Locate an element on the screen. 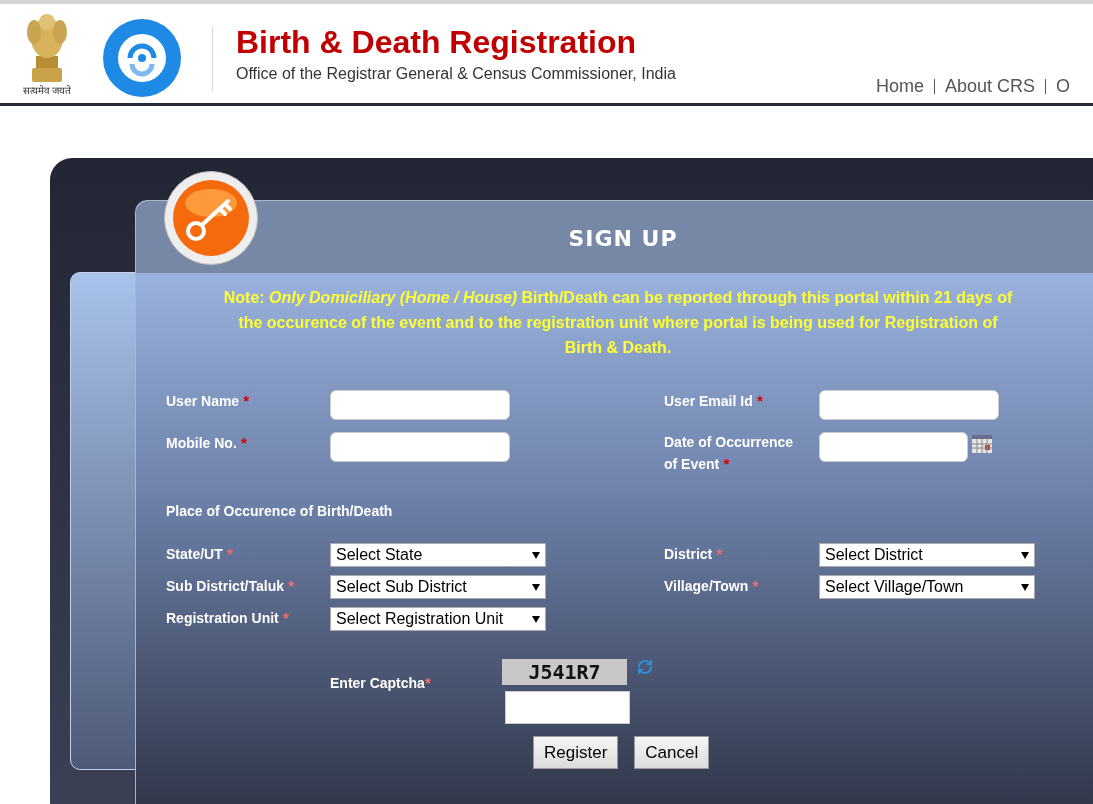 Image resolution: width=1093 pixels, height=804 pixels. field-label: Registration Unit * is located at coordinates (227, 618).